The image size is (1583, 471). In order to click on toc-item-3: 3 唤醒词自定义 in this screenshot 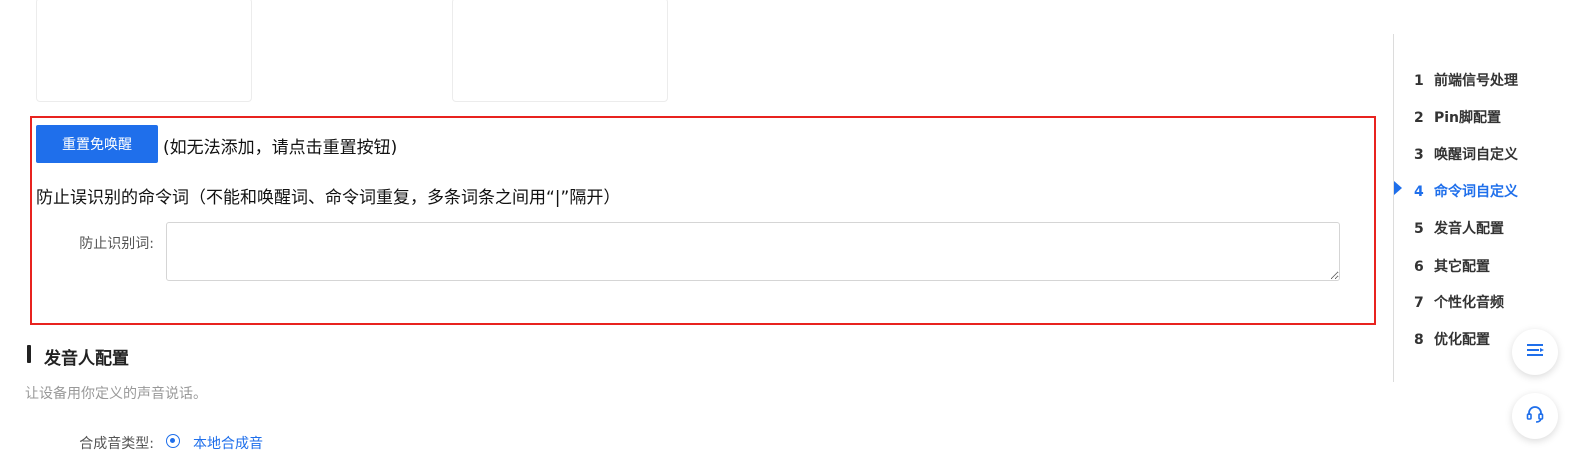, I will do `click(1466, 154)`.